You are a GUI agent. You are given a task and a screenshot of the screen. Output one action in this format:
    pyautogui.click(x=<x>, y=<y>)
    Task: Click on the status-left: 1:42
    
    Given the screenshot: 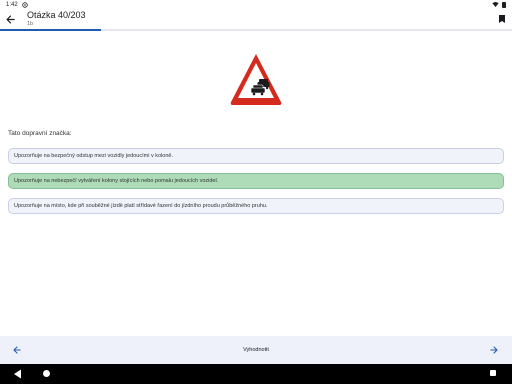 What is the action you would take?
    pyautogui.click(x=17, y=5)
    